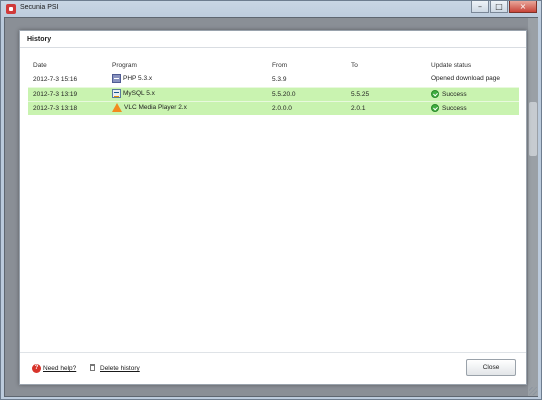  I want to click on php-icon, so click(116, 78).